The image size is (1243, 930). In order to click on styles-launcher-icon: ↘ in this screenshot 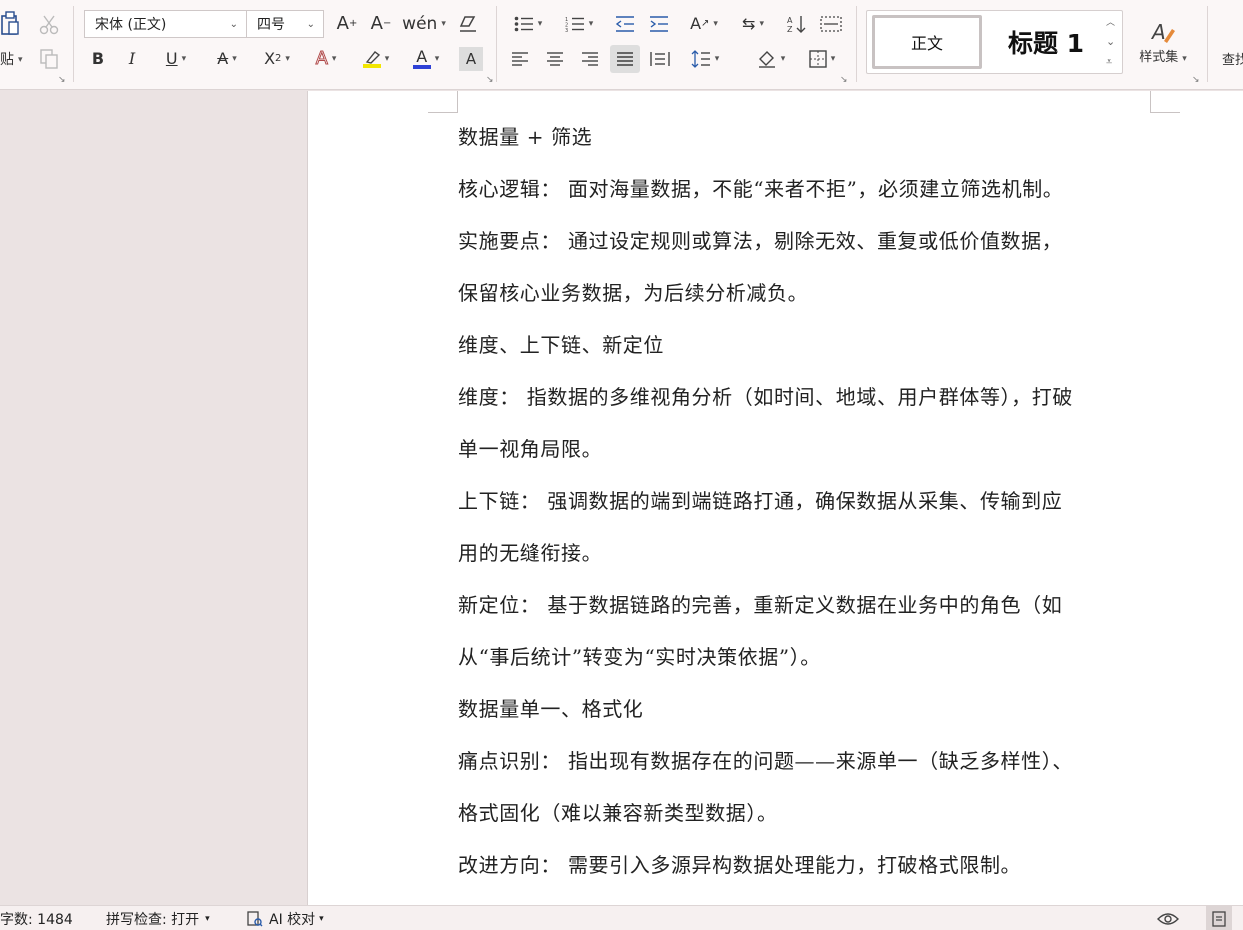, I will do `click(1196, 80)`.